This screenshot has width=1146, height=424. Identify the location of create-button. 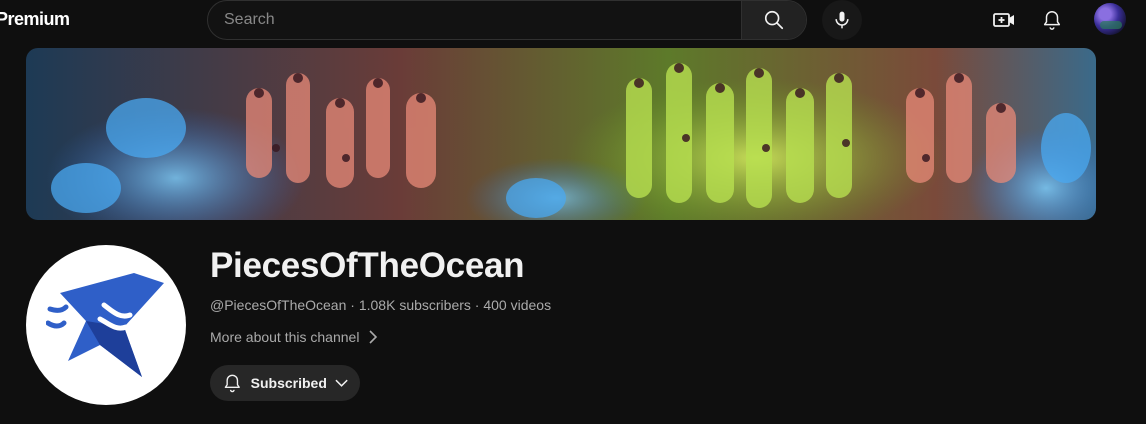
(1004, 20).